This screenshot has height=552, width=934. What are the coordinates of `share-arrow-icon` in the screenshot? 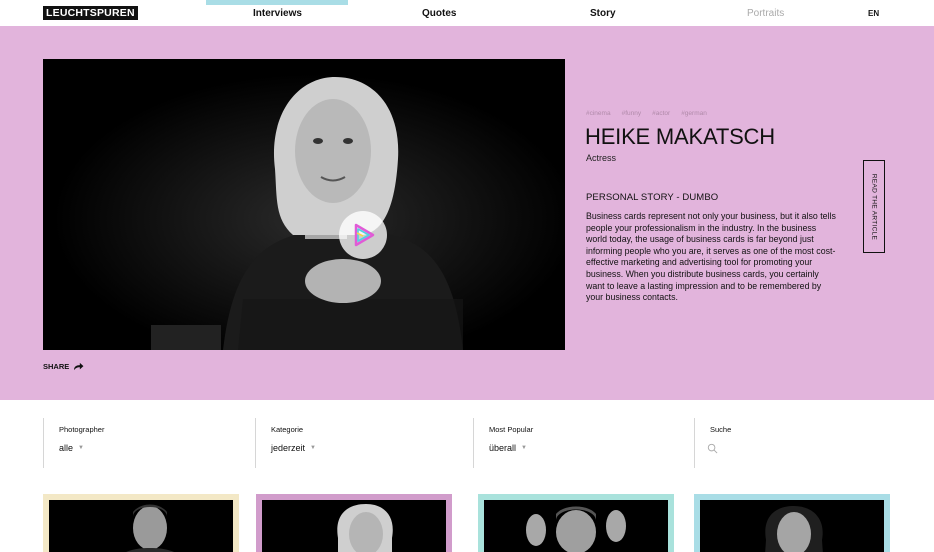 It's located at (79, 366).